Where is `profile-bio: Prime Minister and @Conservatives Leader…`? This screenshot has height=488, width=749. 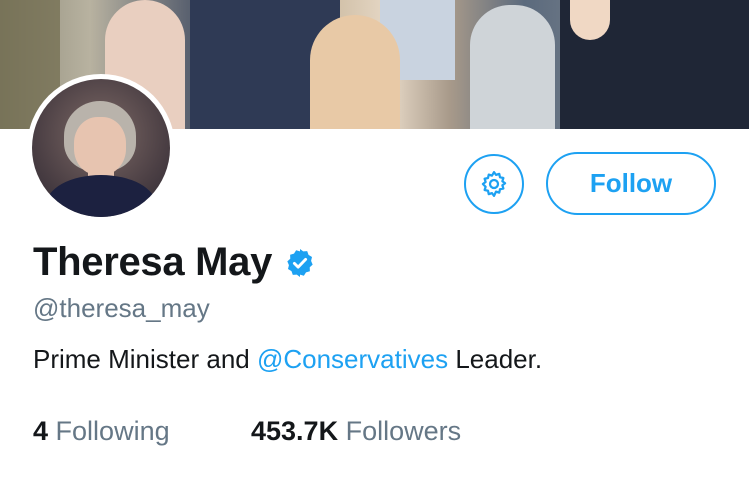
profile-bio: Prime Minister and @Conservatives Leader… is located at coordinates (287, 359).